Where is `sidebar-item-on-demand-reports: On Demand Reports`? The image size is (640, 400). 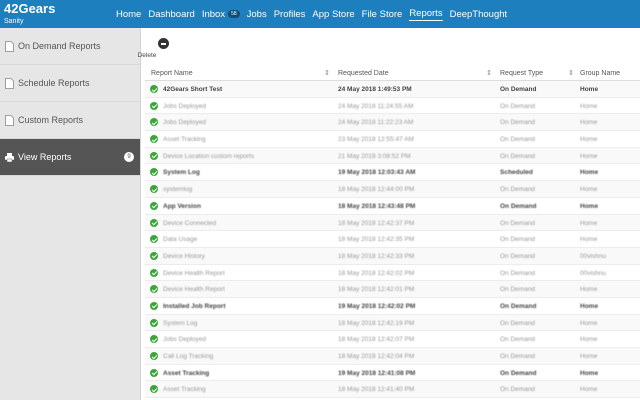
sidebar-item-on-demand-reports: On Demand Reports is located at coordinates (70, 46).